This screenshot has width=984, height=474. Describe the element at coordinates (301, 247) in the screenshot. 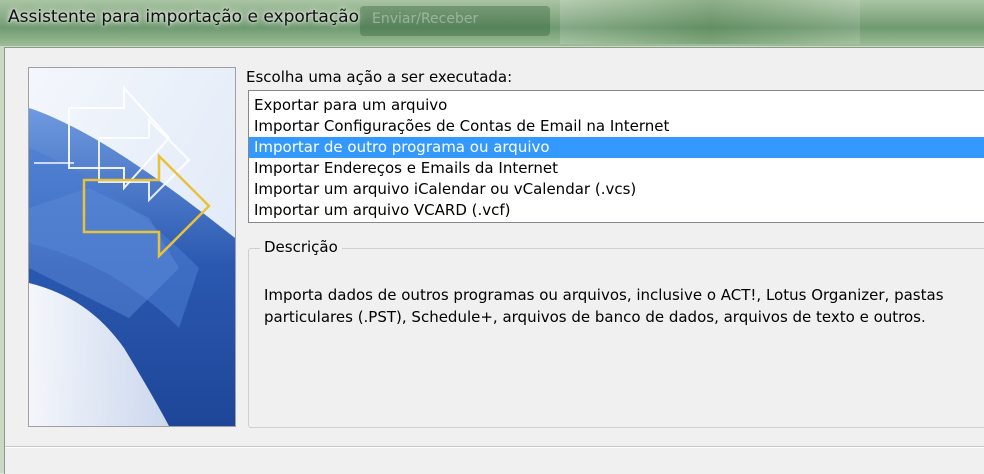

I see `description-label: Descrição` at that location.